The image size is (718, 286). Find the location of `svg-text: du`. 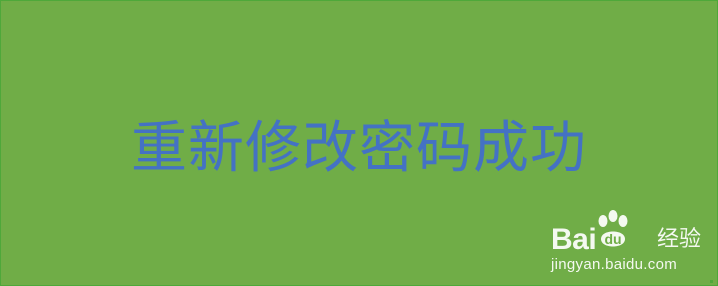

svg-text: du is located at coordinates (612, 239).